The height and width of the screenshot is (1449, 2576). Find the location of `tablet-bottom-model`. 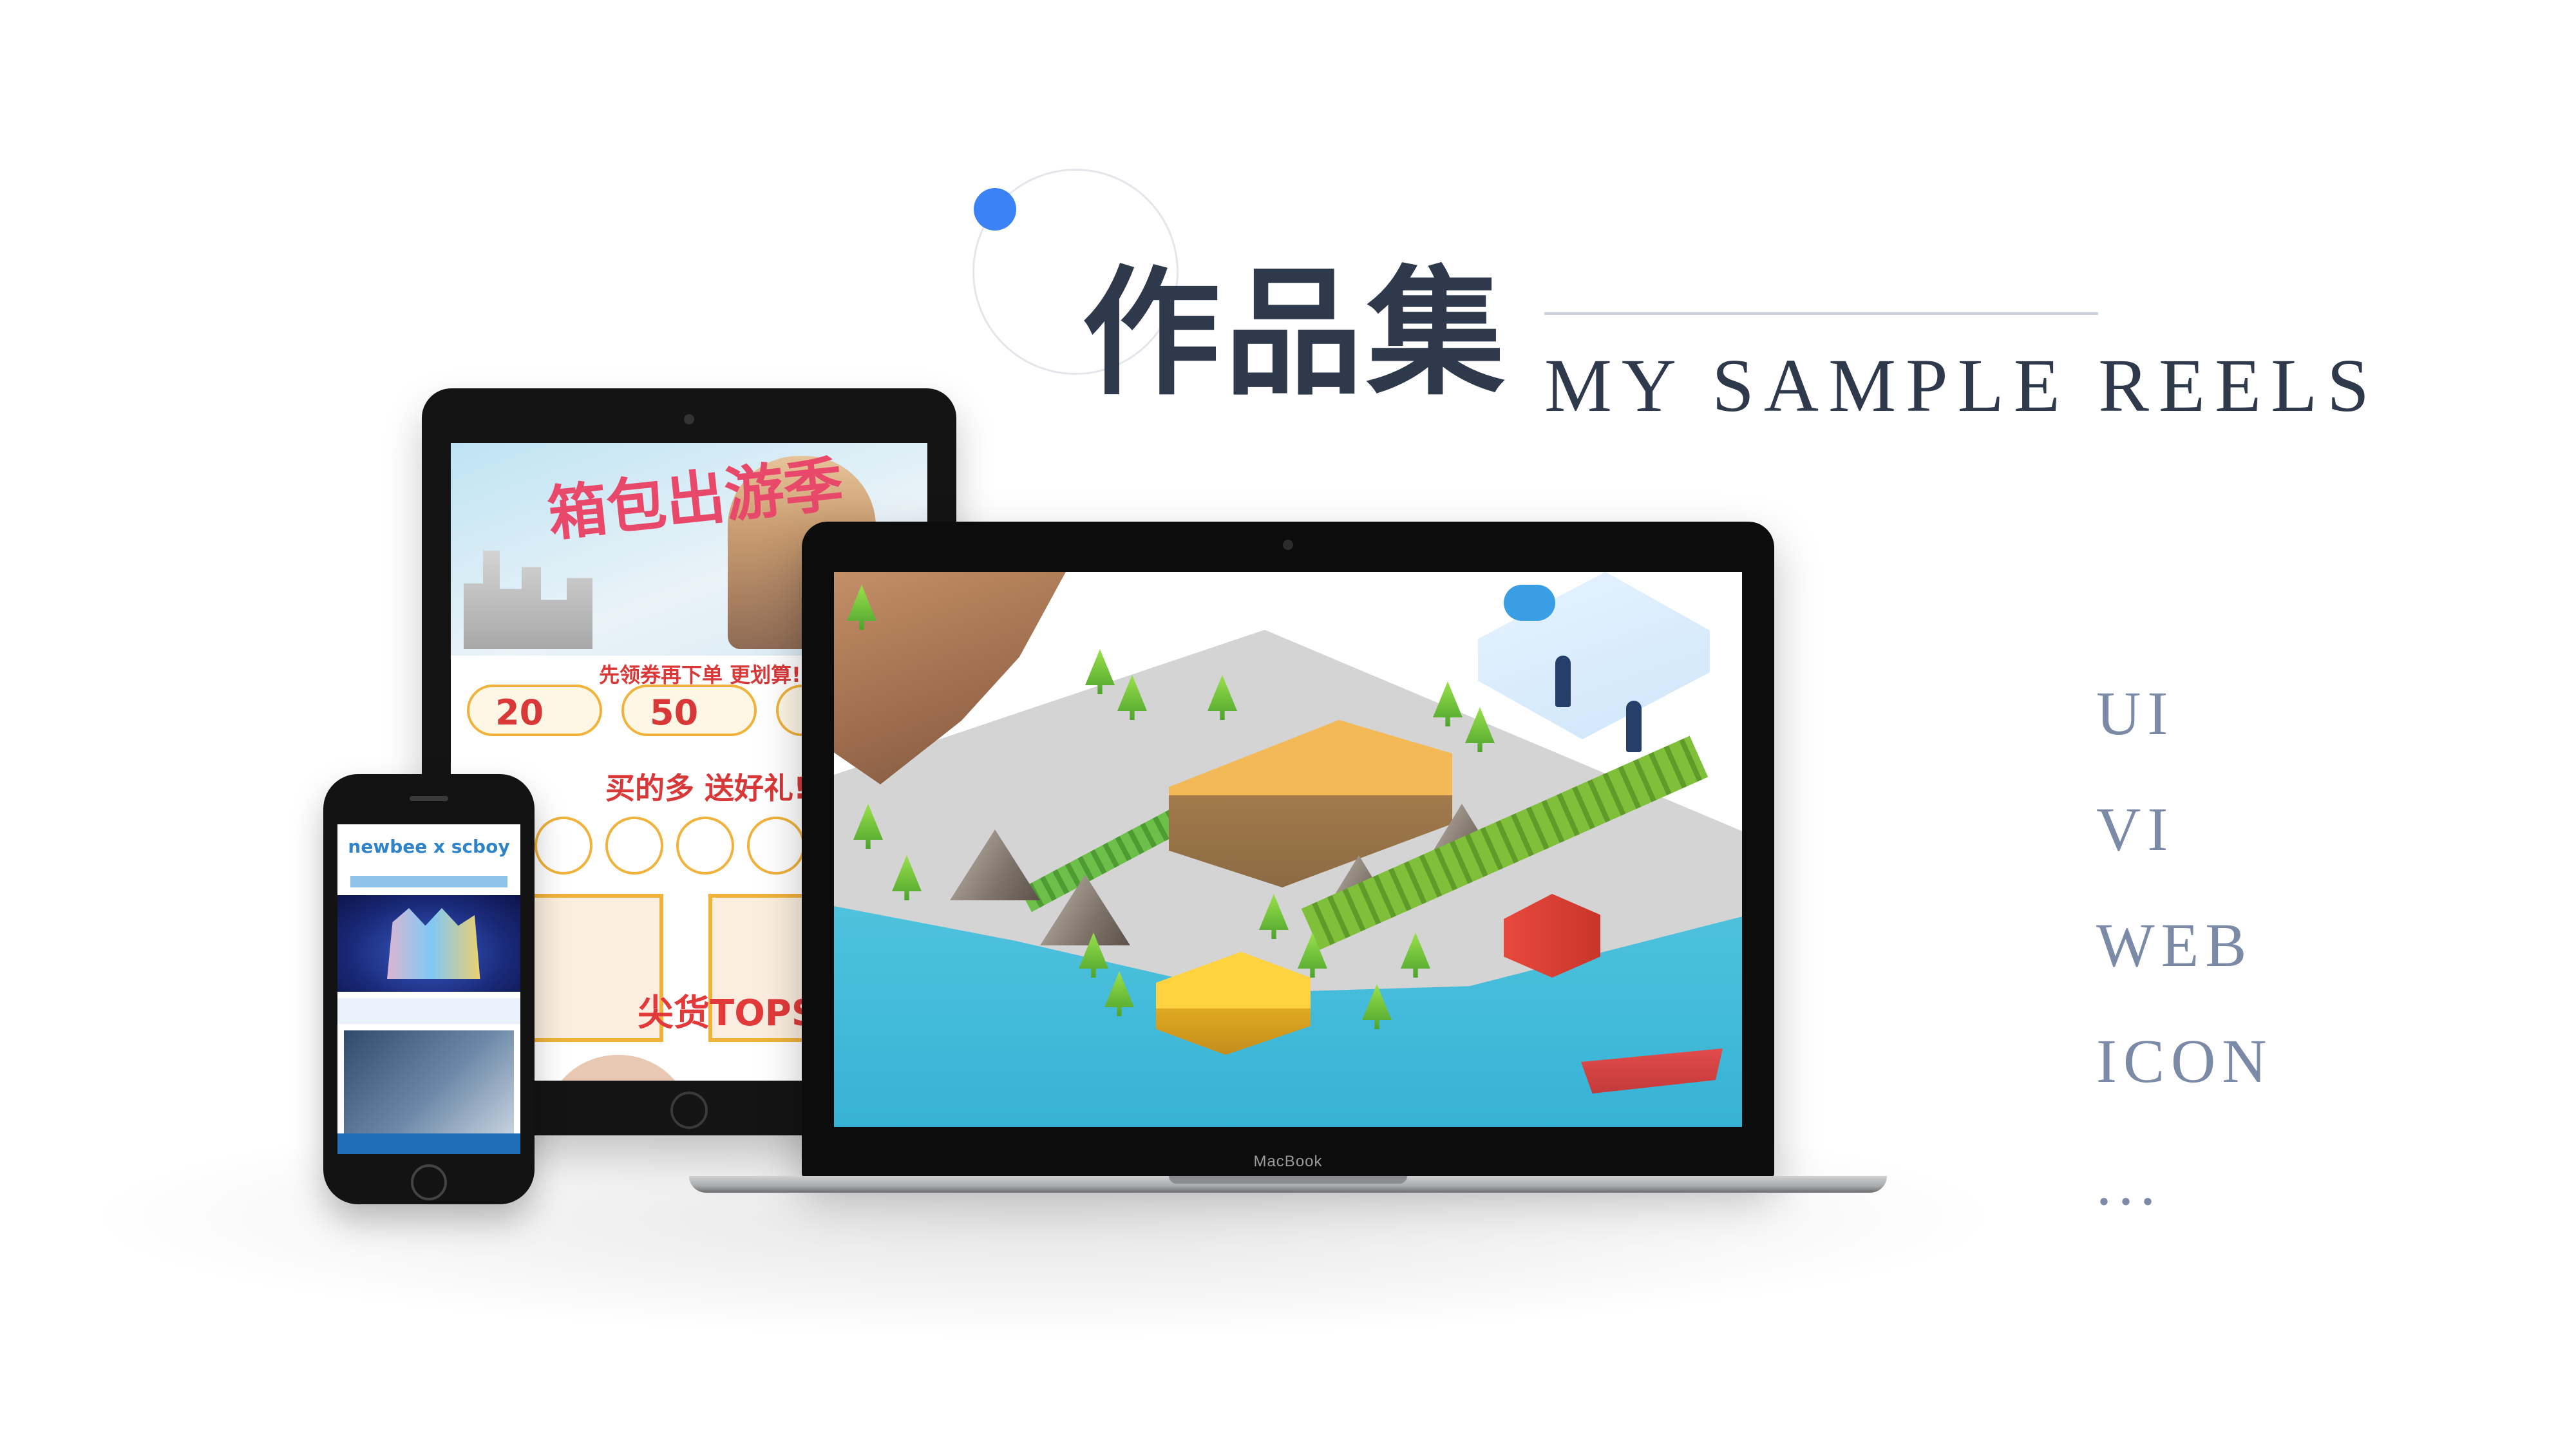

tablet-bottom-model is located at coordinates (618, 1068).